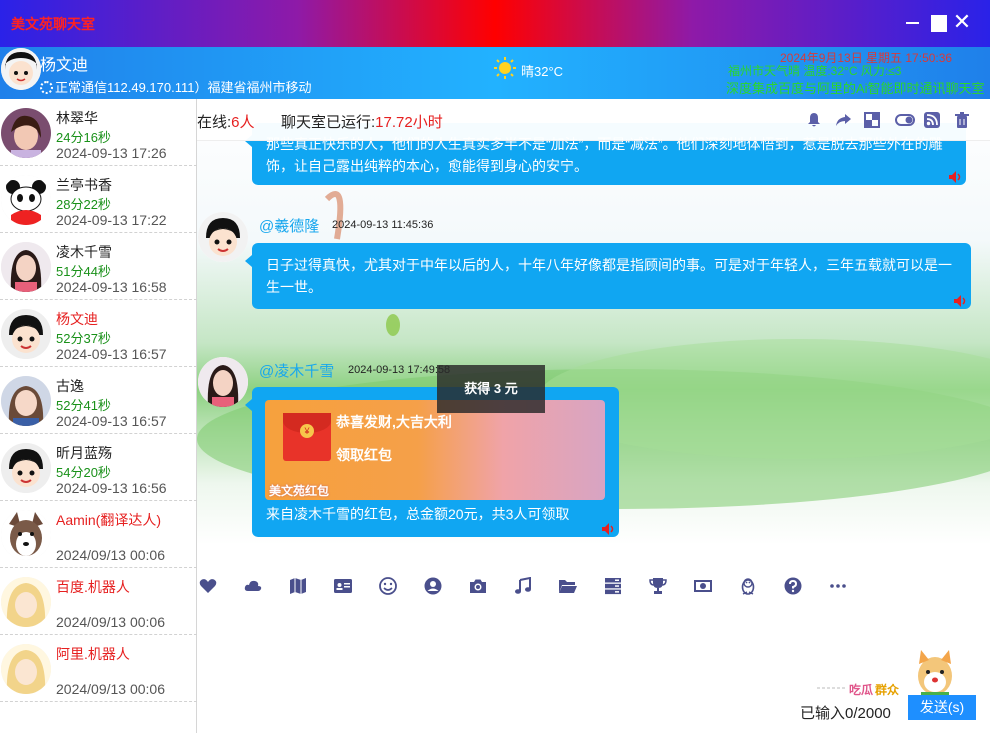  What do you see at coordinates (83, 271) in the screenshot?
I see `online-duration: 51分44秒` at bounding box center [83, 271].